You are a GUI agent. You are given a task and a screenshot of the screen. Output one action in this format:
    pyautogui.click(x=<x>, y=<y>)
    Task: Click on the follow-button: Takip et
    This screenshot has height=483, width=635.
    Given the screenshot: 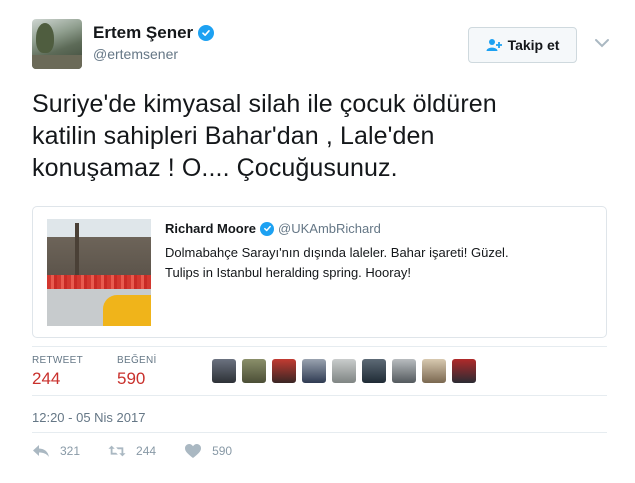 What is the action you would take?
    pyautogui.click(x=522, y=45)
    